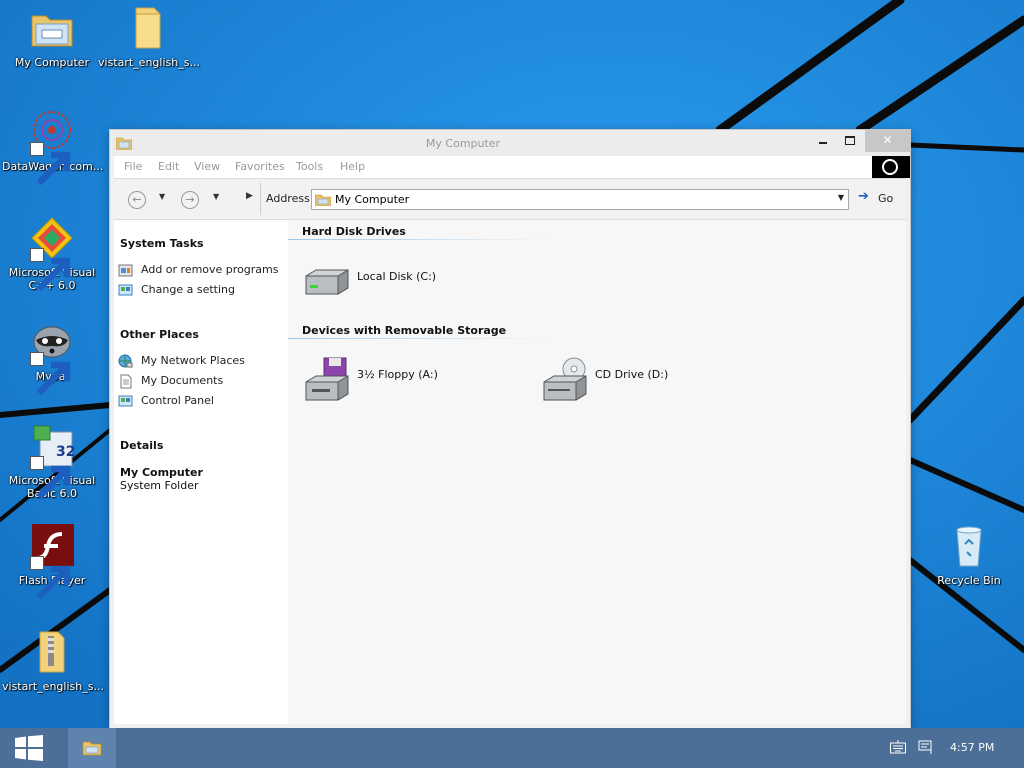 The height and width of the screenshot is (768, 1024). What do you see at coordinates (352, 166) in the screenshot?
I see `menu-help: Help` at bounding box center [352, 166].